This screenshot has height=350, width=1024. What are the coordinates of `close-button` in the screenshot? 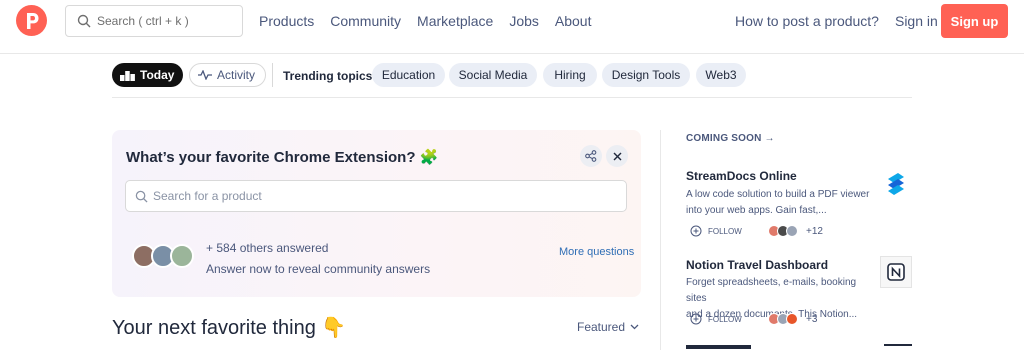 It's located at (617, 156).